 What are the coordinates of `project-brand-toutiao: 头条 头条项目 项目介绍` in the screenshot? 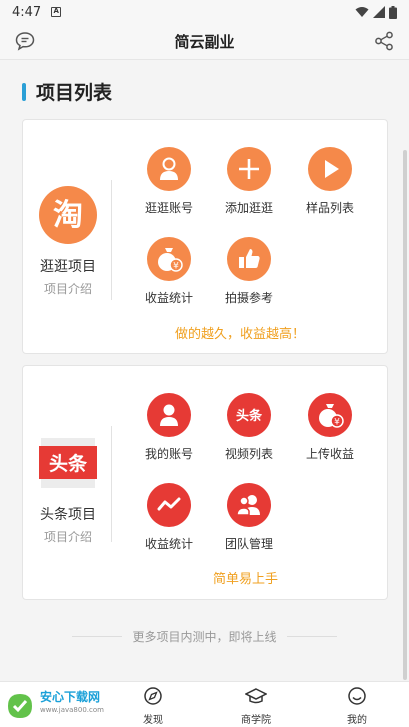 It's located at (68, 489).